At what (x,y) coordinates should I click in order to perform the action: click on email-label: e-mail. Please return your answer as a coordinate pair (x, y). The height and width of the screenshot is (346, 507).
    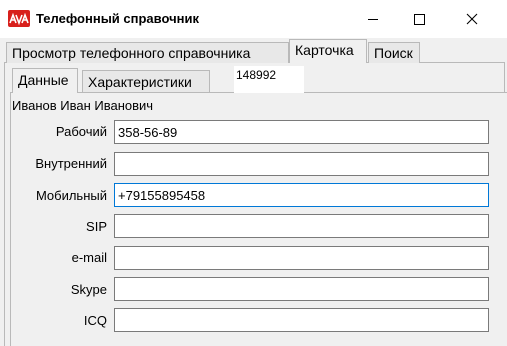
    Looking at the image, I should click on (89, 257).